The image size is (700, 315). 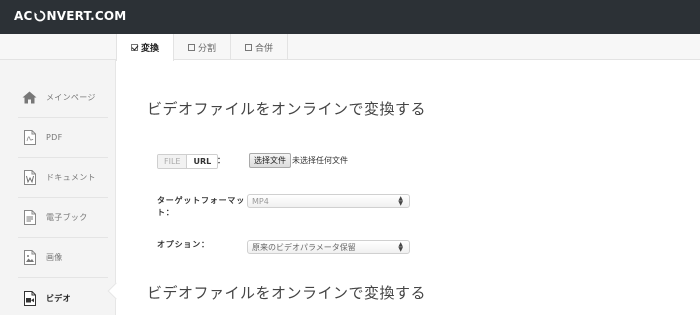 I want to click on video-file-icon, so click(x=29, y=298).